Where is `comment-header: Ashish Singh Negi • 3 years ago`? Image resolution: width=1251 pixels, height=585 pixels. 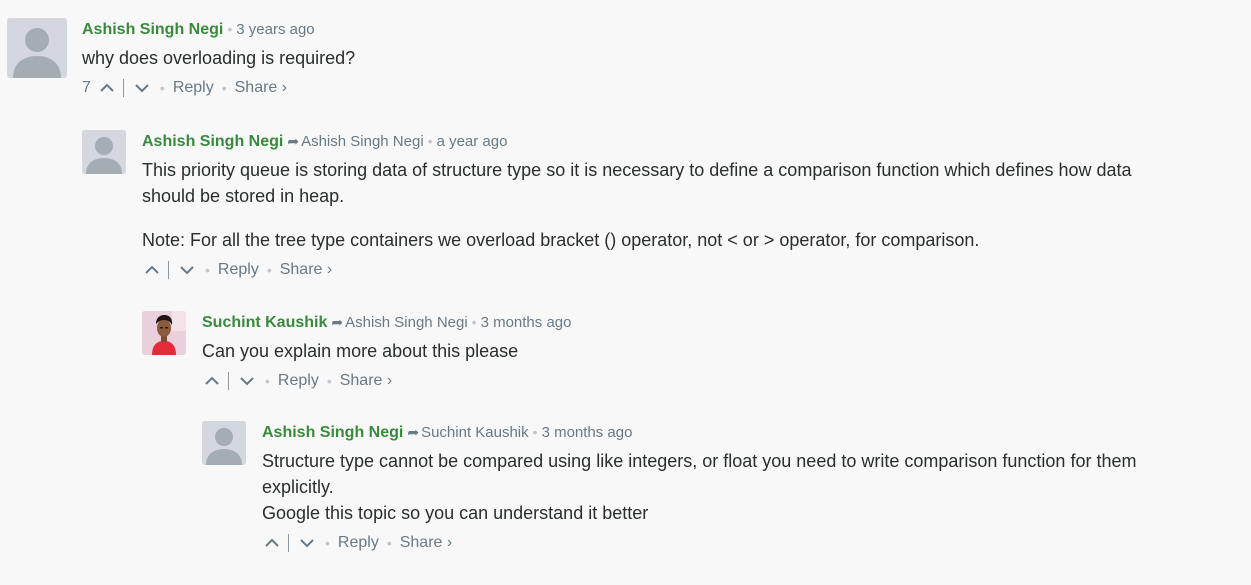 comment-header: Ashish Singh Negi • 3 years ago is located at coordinates (218, 29).